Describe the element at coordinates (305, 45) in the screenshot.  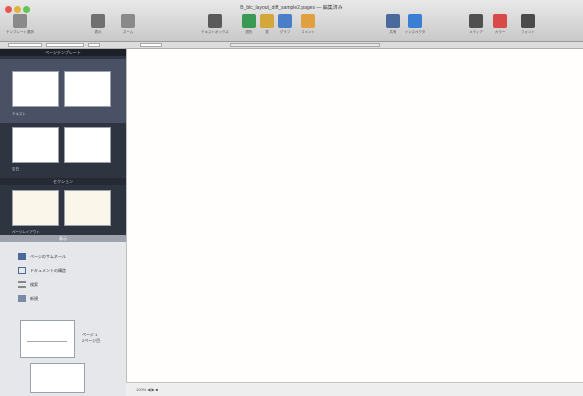
I see `alignment-controls` at that location.